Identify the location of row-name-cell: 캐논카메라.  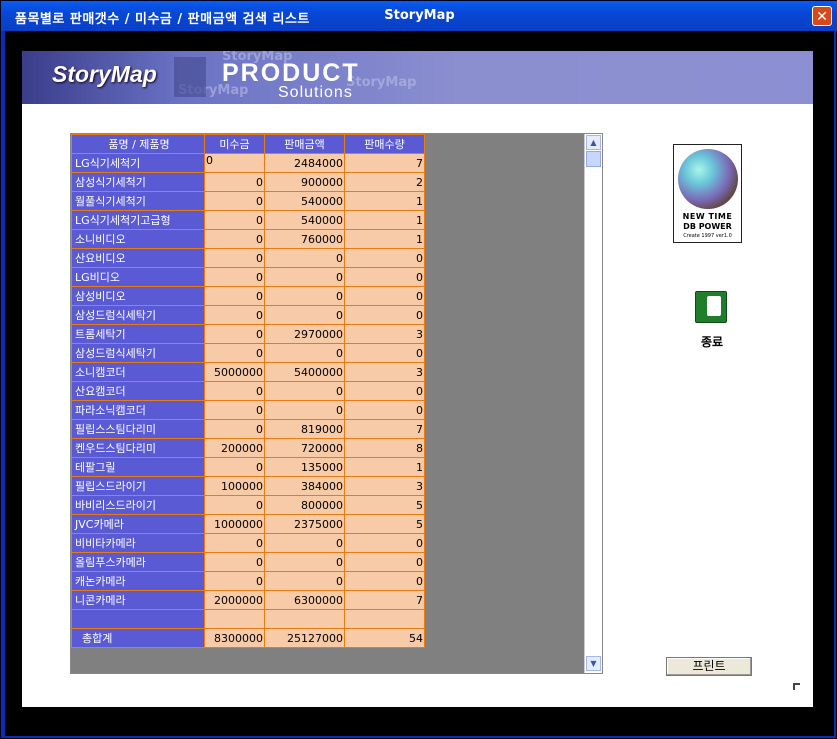
(138, 581).